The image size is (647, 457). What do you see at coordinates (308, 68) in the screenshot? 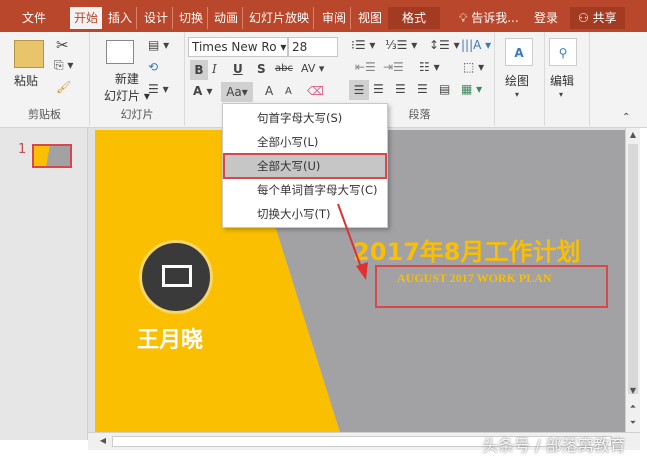
I see `char-spacing-label: AV` at bounding box center [308, 68].